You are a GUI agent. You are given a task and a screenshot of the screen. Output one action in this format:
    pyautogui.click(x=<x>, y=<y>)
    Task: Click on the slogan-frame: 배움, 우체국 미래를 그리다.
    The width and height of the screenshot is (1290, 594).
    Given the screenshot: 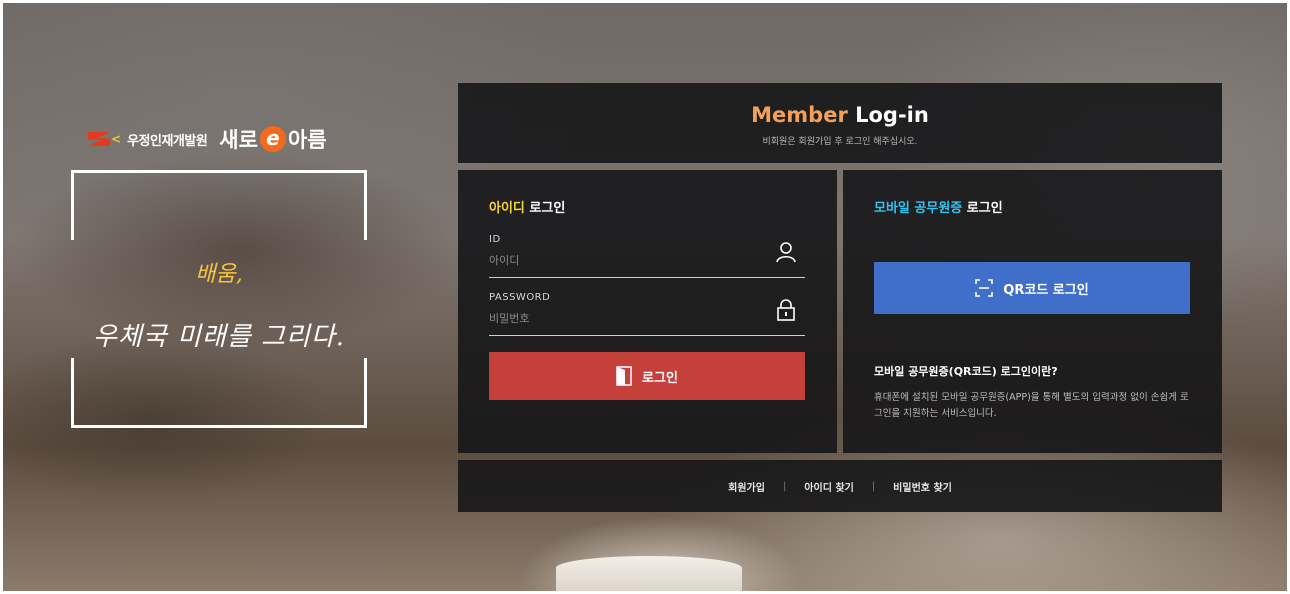 What is the action you would take?
    pyautogui.click(x=219, y=299)
    